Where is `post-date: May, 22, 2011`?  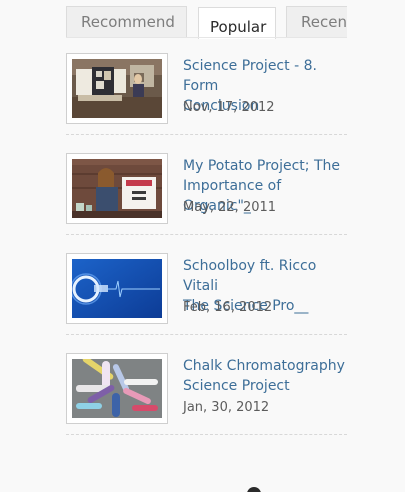 post-date: May, 22, 2011 is located at coordinates (230, 207).